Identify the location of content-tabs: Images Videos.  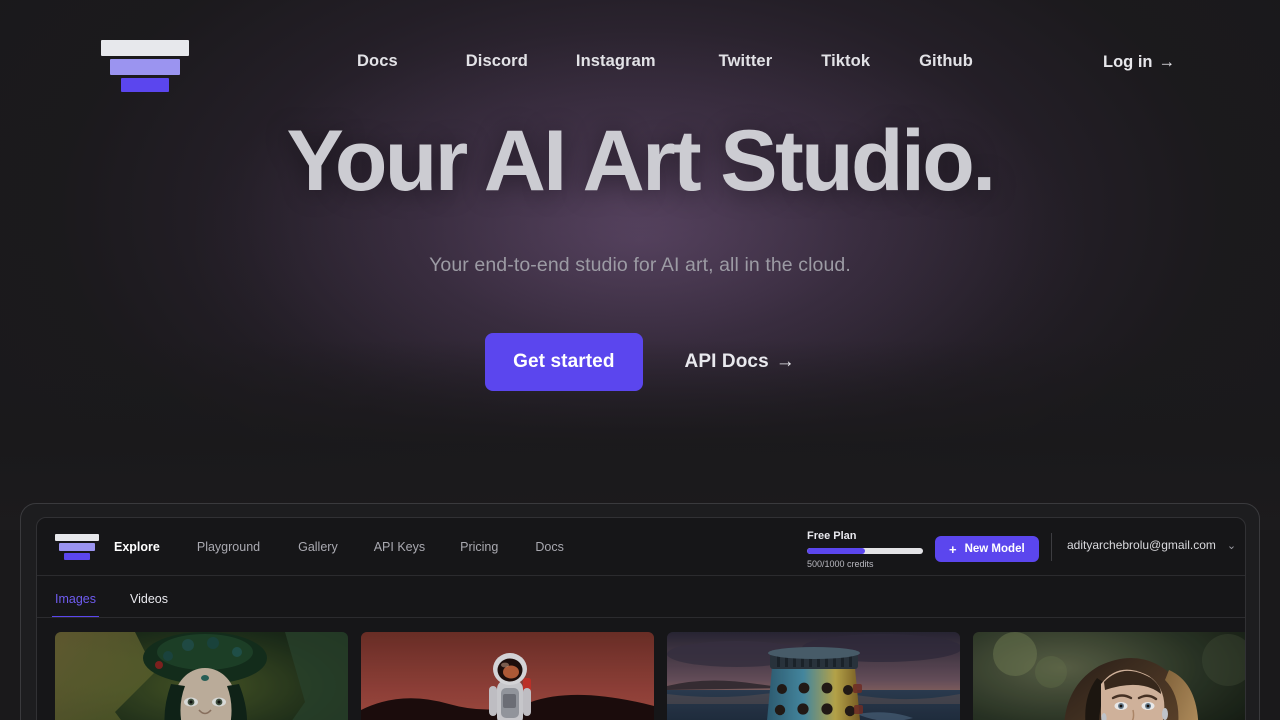
(641, 597).